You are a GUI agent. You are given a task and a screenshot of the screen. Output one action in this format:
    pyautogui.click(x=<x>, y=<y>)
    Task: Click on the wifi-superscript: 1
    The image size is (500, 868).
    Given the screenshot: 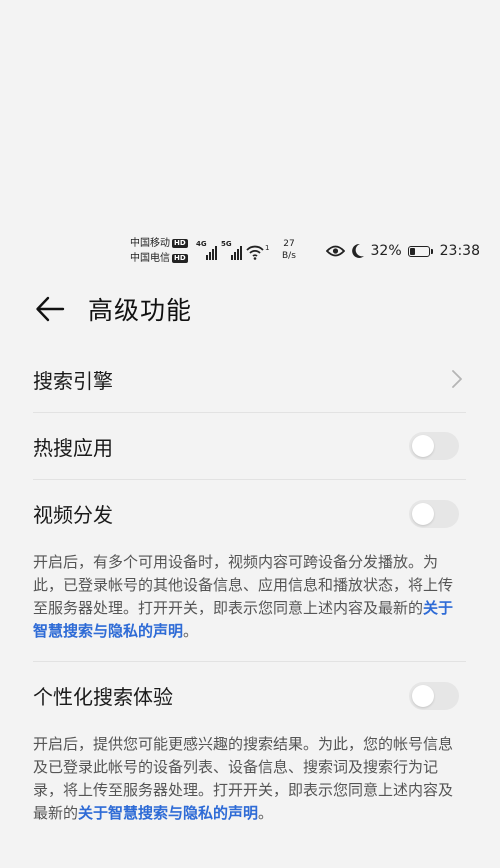 What is the action you would take?
    pyautogui.click(x=267, y=248)
    